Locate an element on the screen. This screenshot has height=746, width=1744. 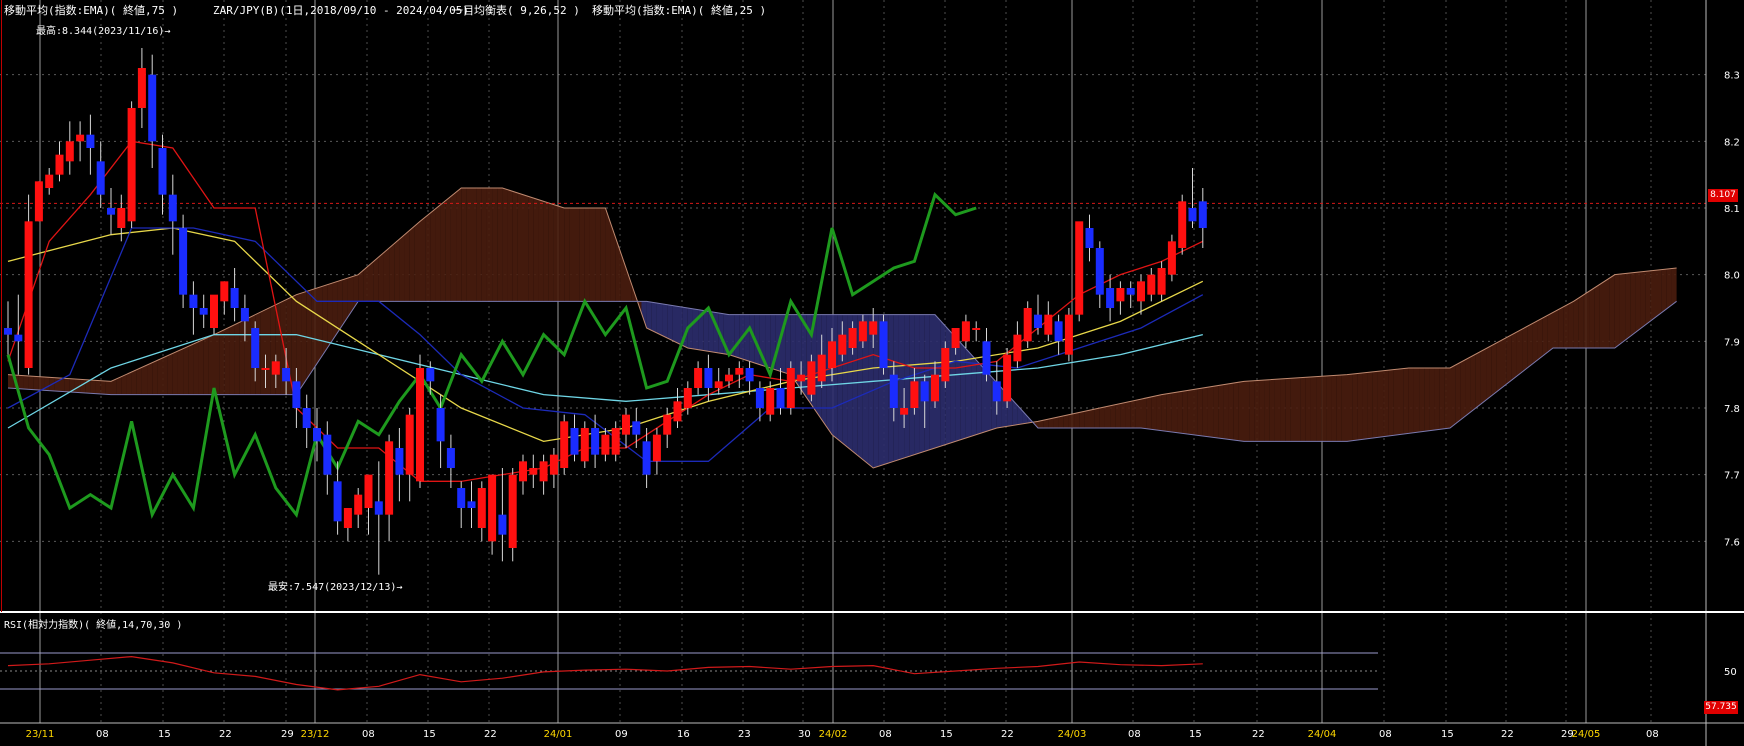
date-tick-label: 24/04 is located at coordinates (1322, 734).